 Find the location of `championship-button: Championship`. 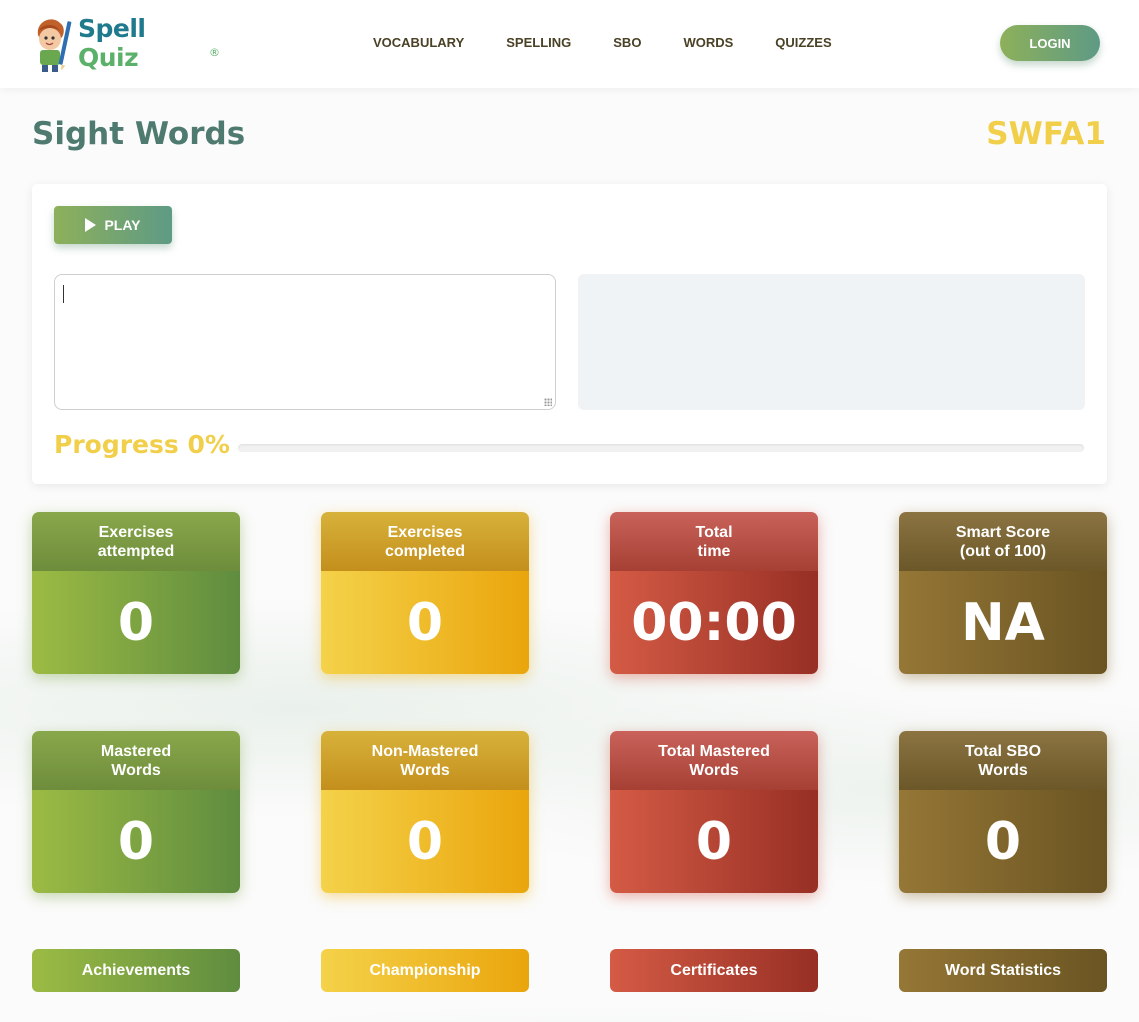

championship-button: Championship is located at coordinates (425, 970).